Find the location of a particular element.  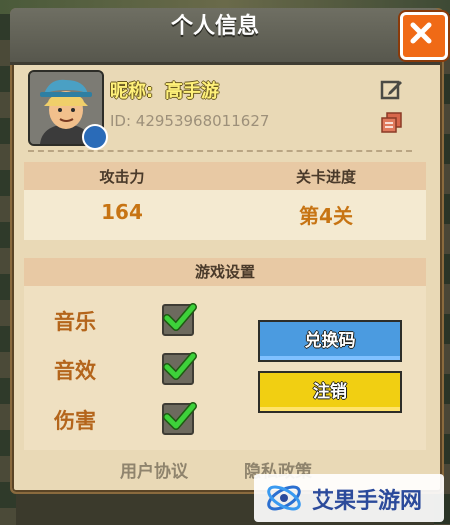

edit-icon is located at coordinates (392, 90).